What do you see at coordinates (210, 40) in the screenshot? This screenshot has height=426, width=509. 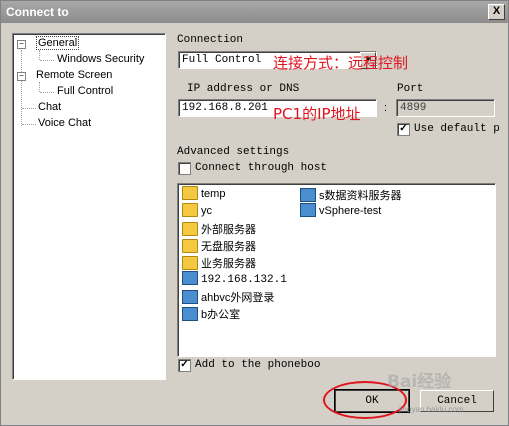 I see `connection-heading: Connection` at bounding box center [210, 40].